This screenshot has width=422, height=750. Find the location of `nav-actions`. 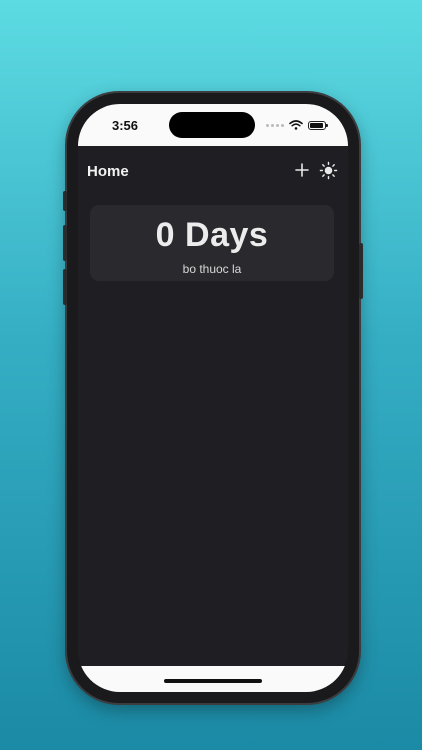

nav-actions is located at coordinates (315, 170).